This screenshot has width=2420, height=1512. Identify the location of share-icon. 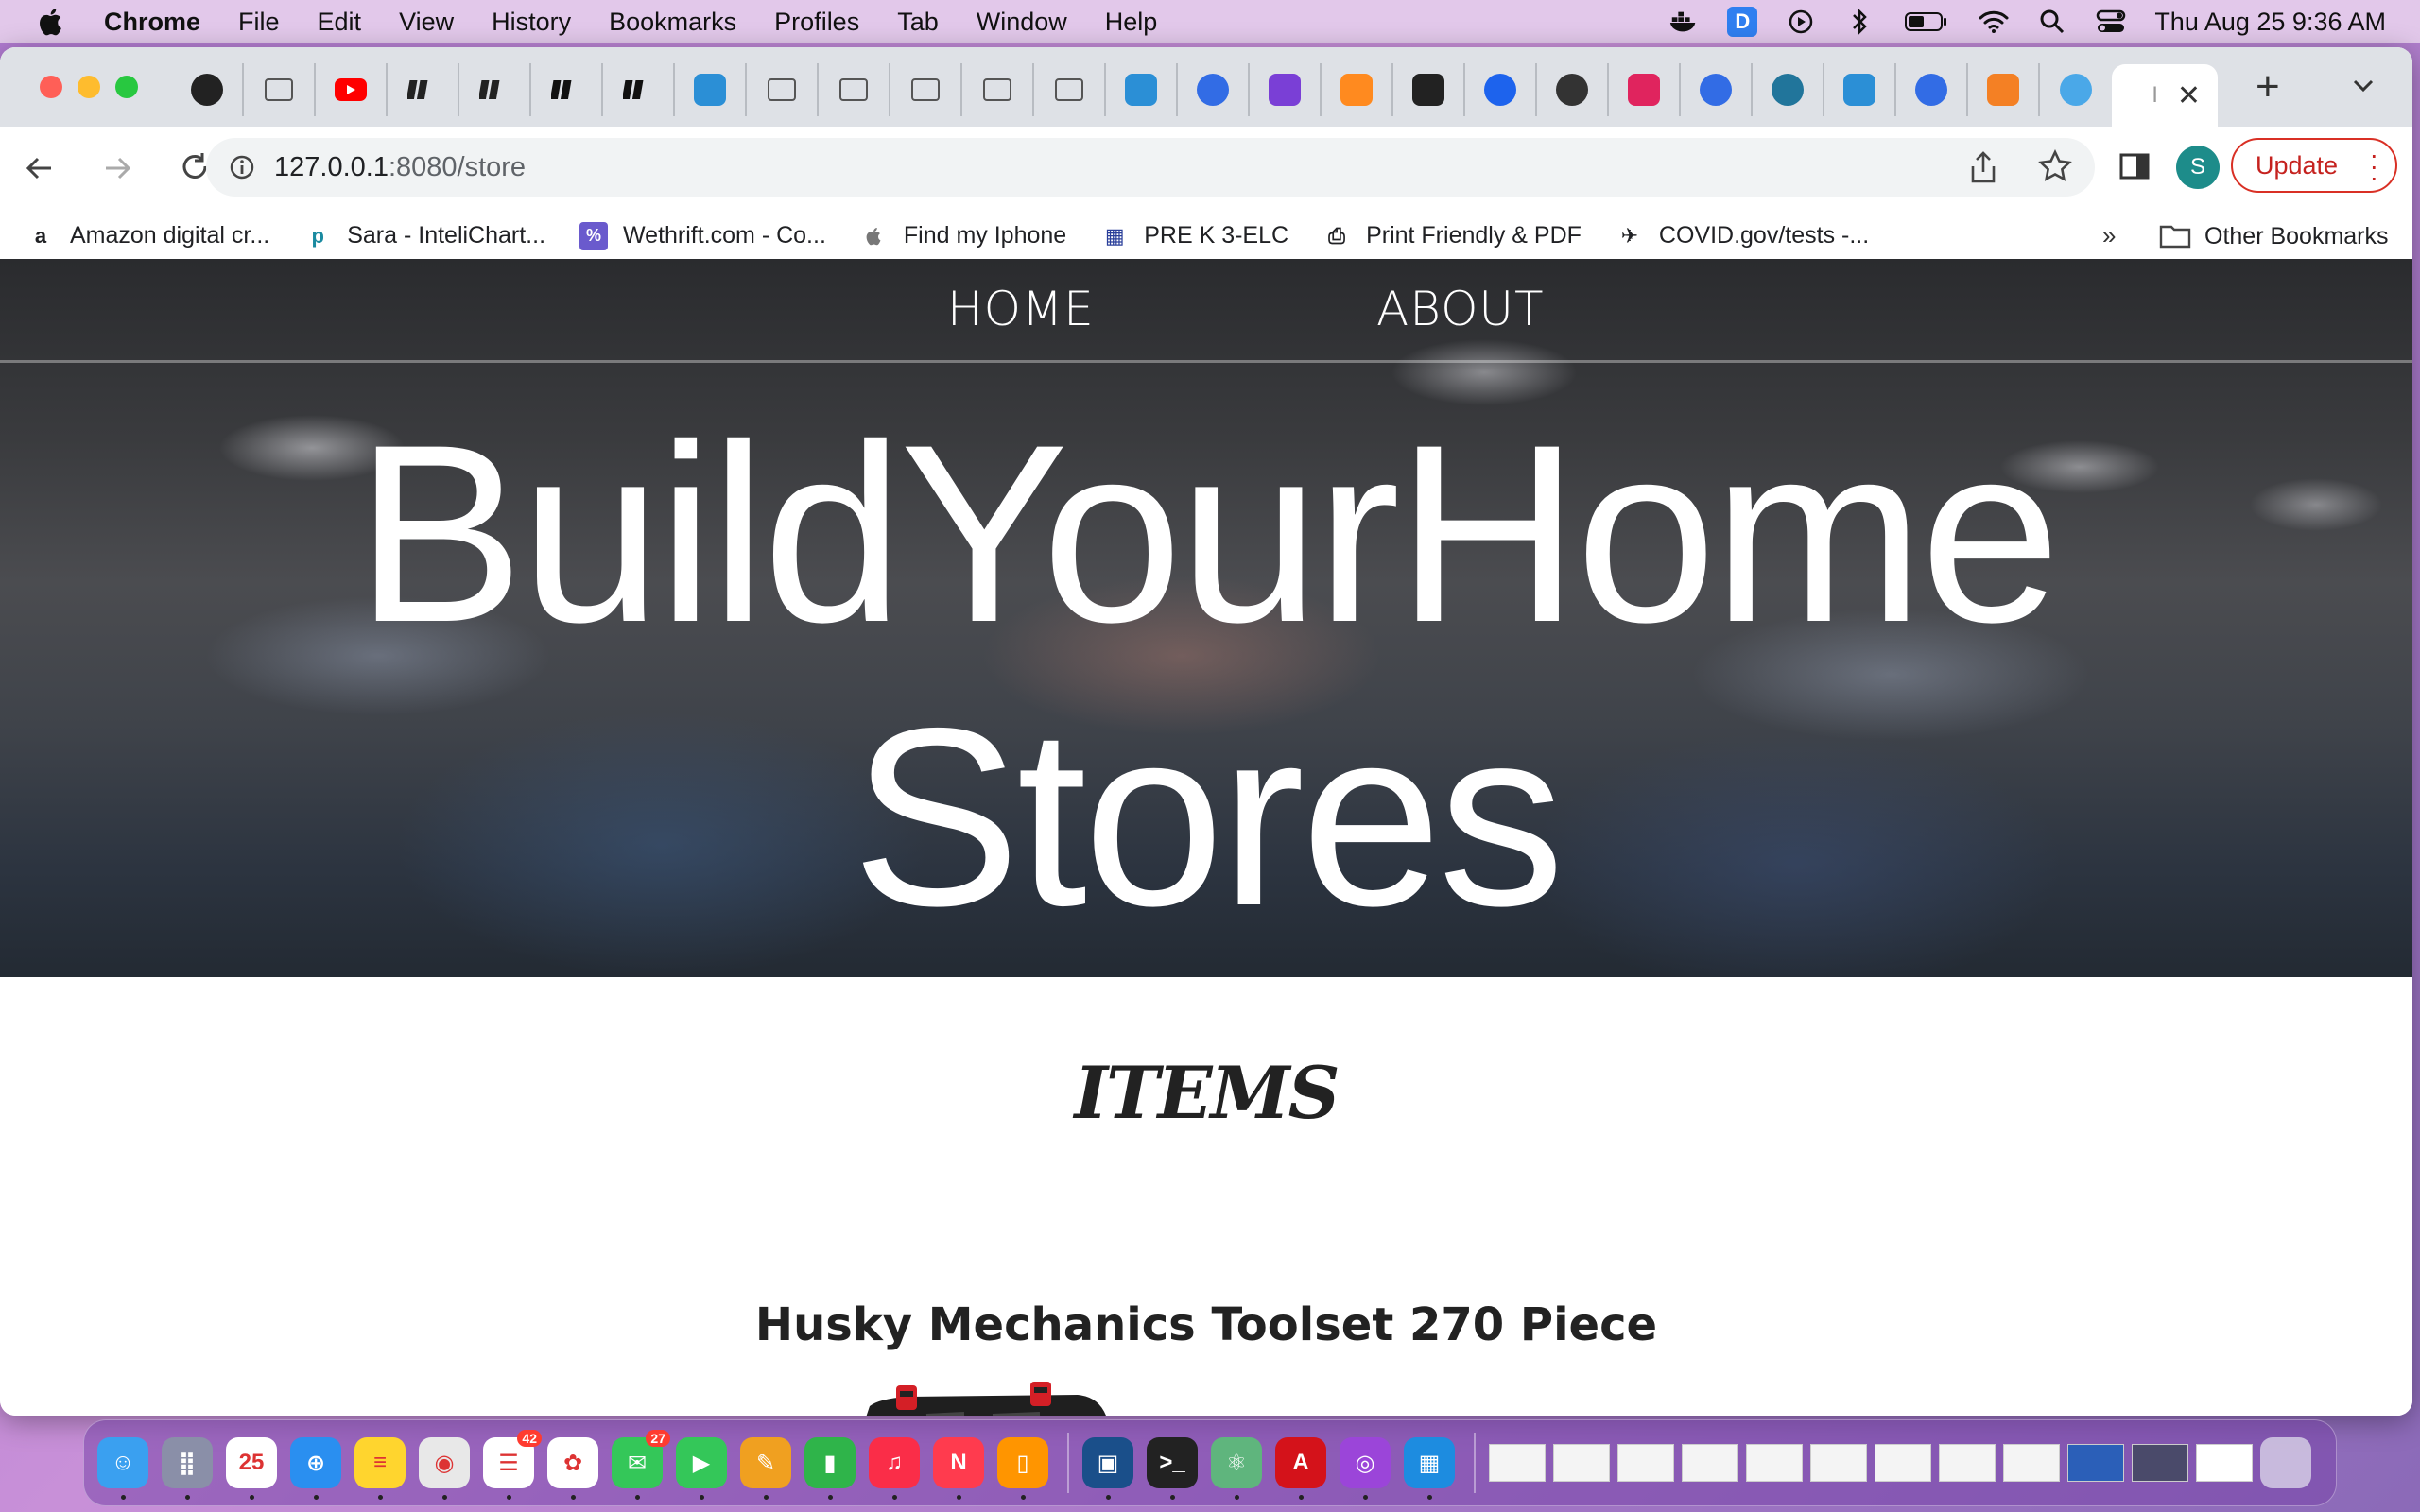
(1983, 167).